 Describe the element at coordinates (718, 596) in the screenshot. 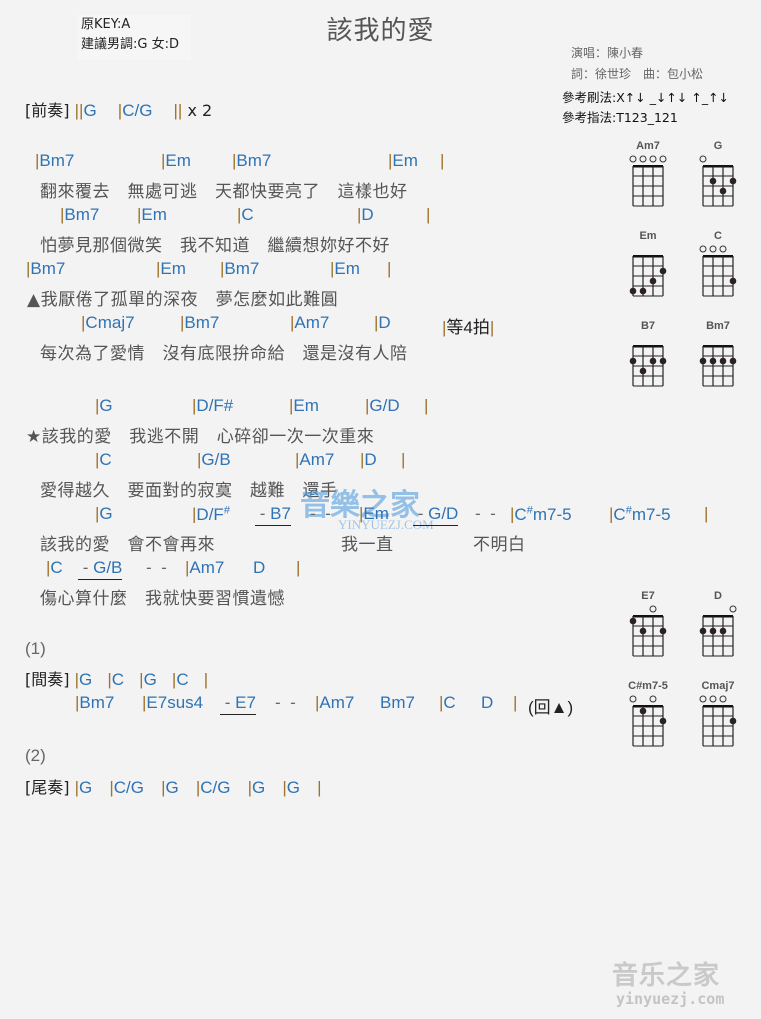

I see `chord-diagram-name: D` at that location.